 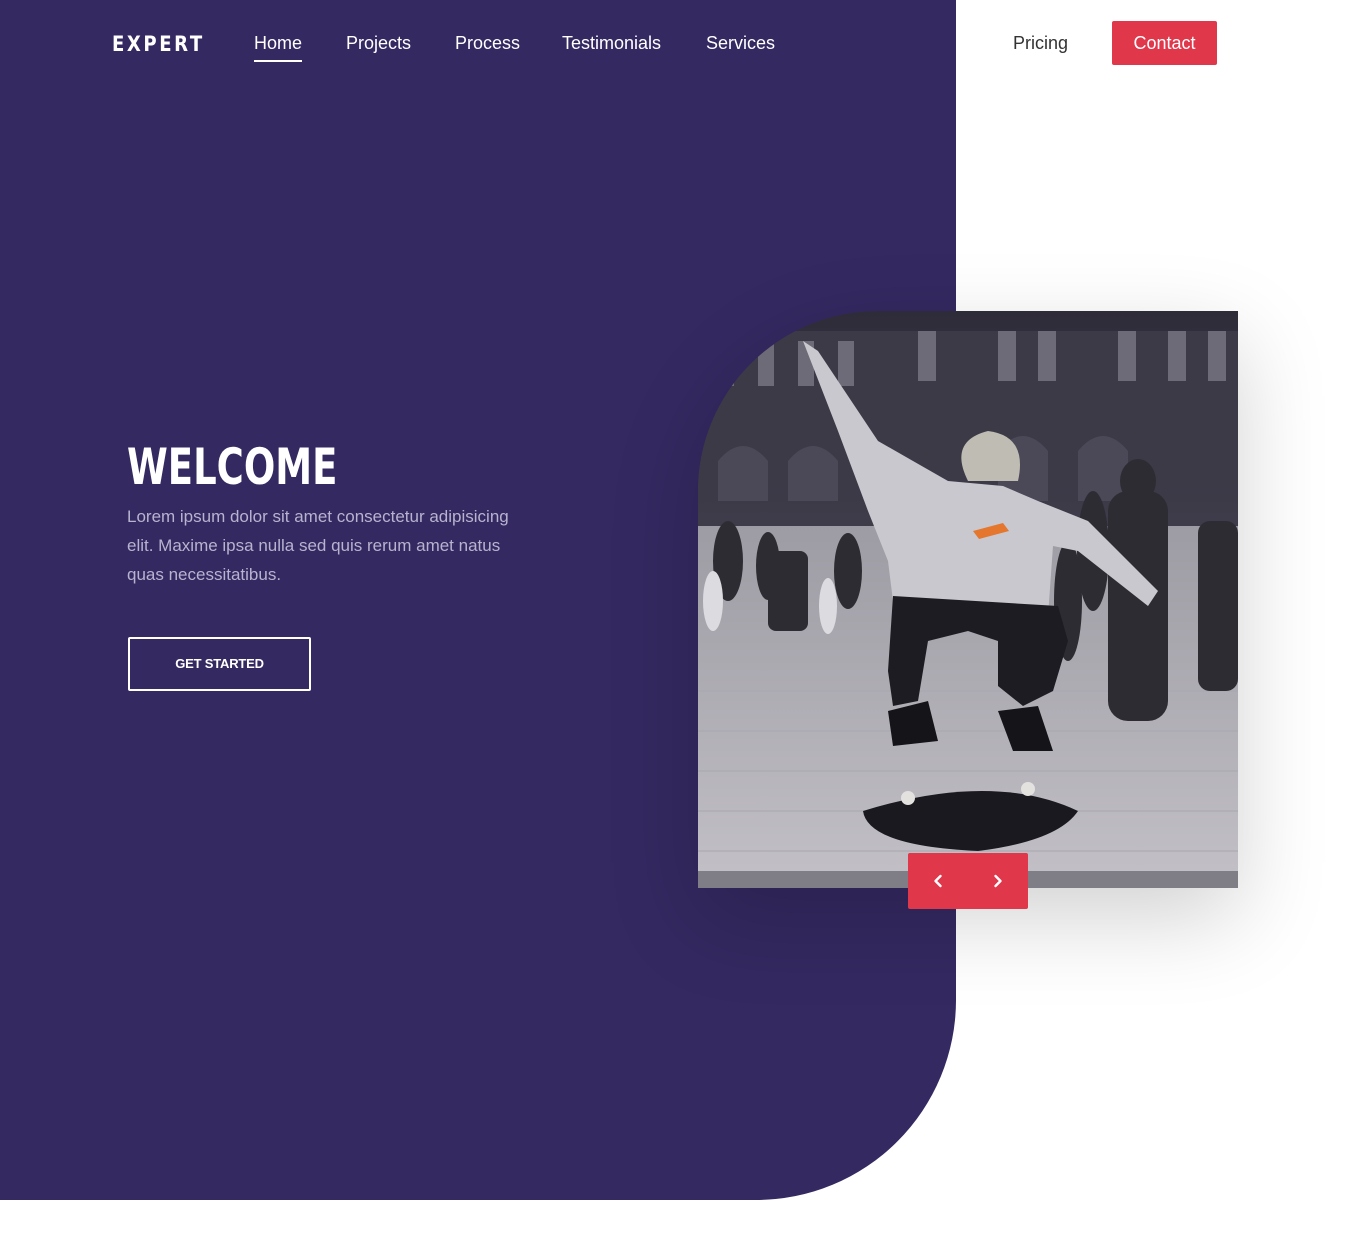 What do you see at coordinates (158, 44) in the screenshot?
I see `logo: EXPERT` at bounding box center [158, 44].